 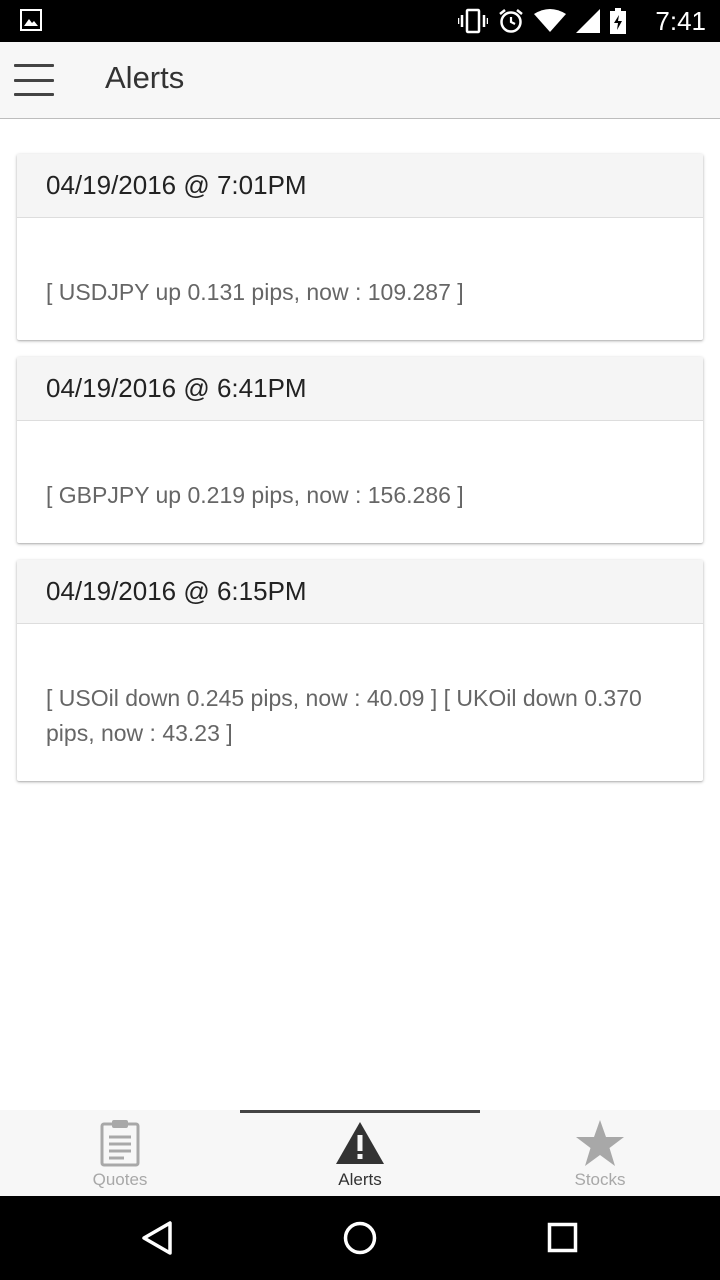 I want to click on wifi-icon, so click(x=550, y=23).